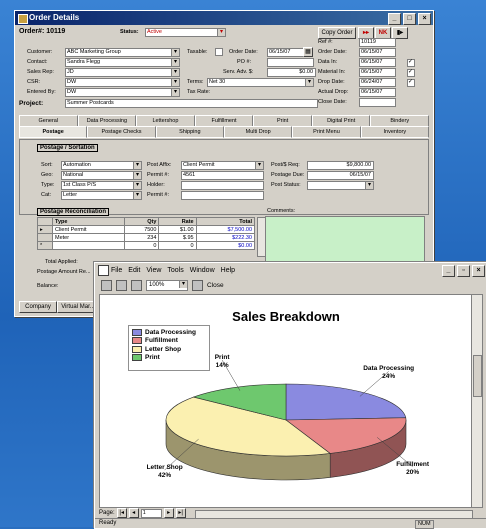  What do you see at coordinates (394, 19) in the screenshot?
I see `minimize-button: _` at bounding box center [394, 19].